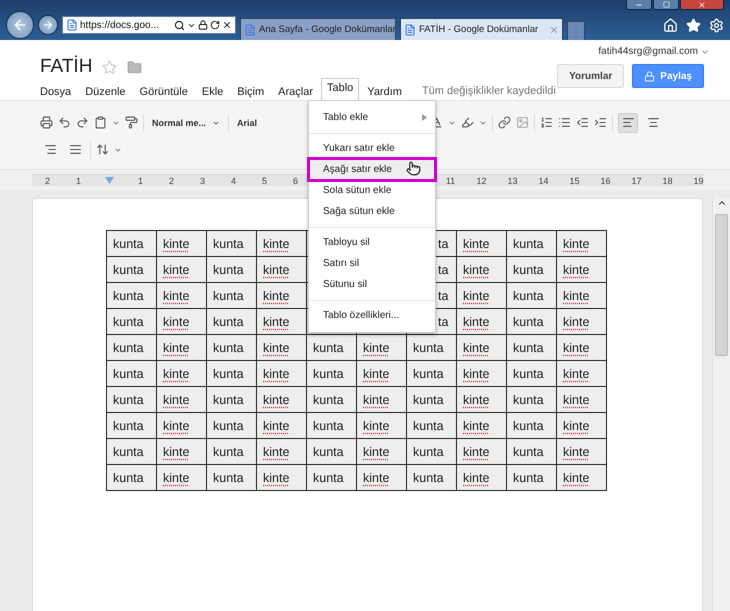 The image size is (730, 611). Describe the element at coordinates (372, 169) in the screenshot. I see `menu-option: Aşağı satır ekle` at that location.